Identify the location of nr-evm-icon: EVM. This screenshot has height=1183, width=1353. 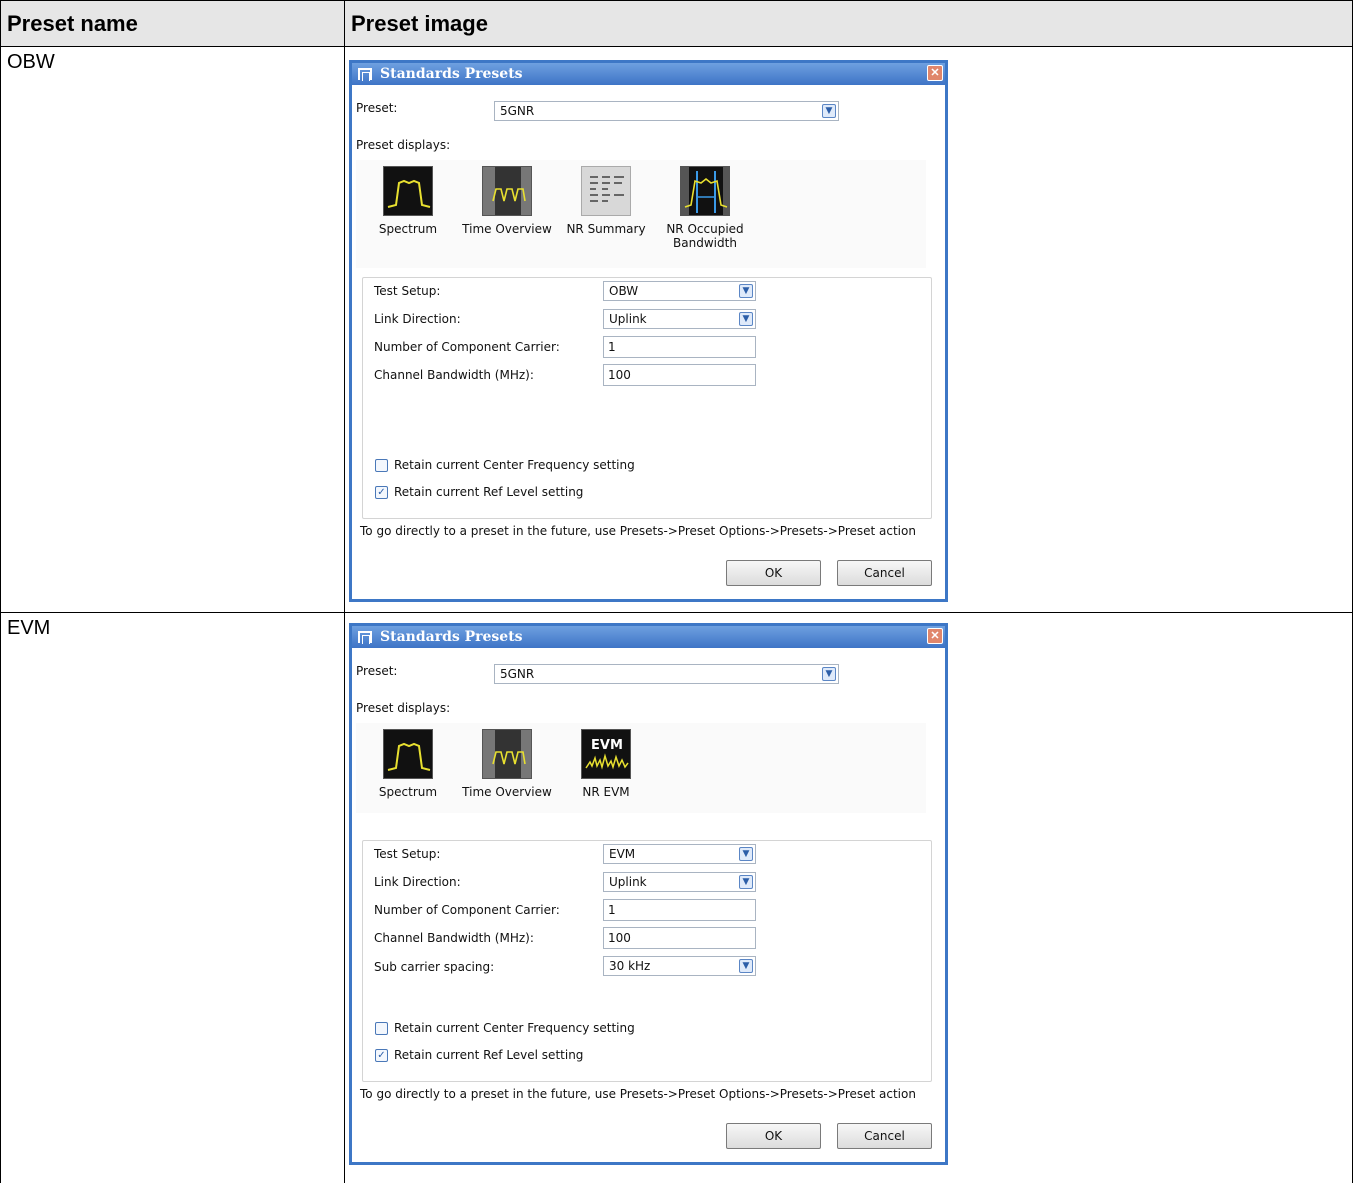
(606, 754).